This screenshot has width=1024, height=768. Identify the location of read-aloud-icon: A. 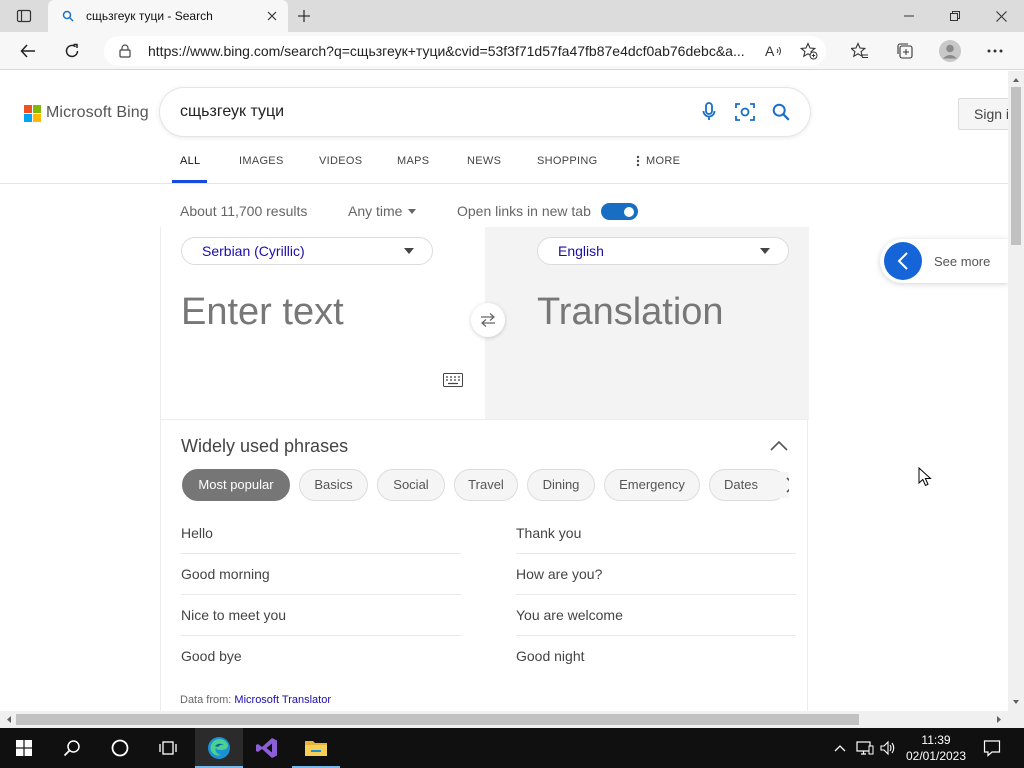
(774, 51).